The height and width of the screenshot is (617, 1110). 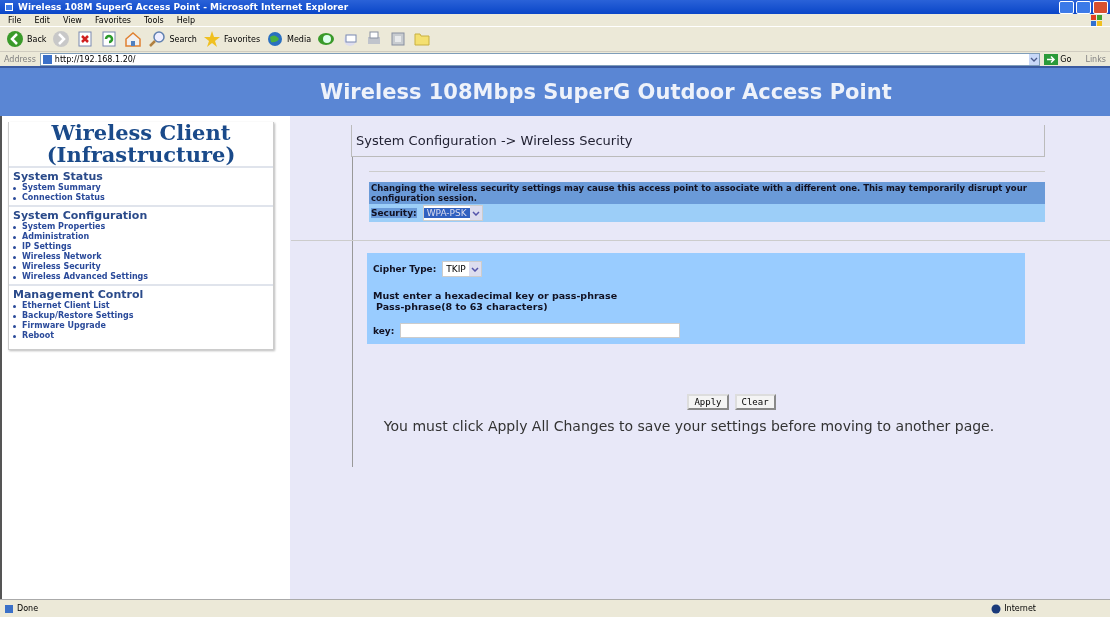 I want to click on section-heading: System Configuration, so click(x=81, y=216).